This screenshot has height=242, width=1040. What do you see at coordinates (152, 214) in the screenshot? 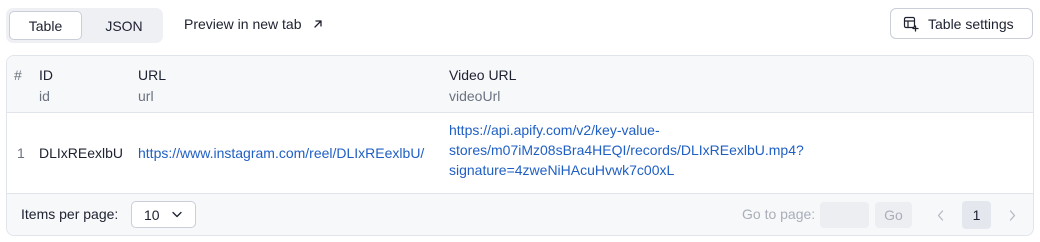
I see `items-per-page-value: 10` at bounding box center [152, 214].